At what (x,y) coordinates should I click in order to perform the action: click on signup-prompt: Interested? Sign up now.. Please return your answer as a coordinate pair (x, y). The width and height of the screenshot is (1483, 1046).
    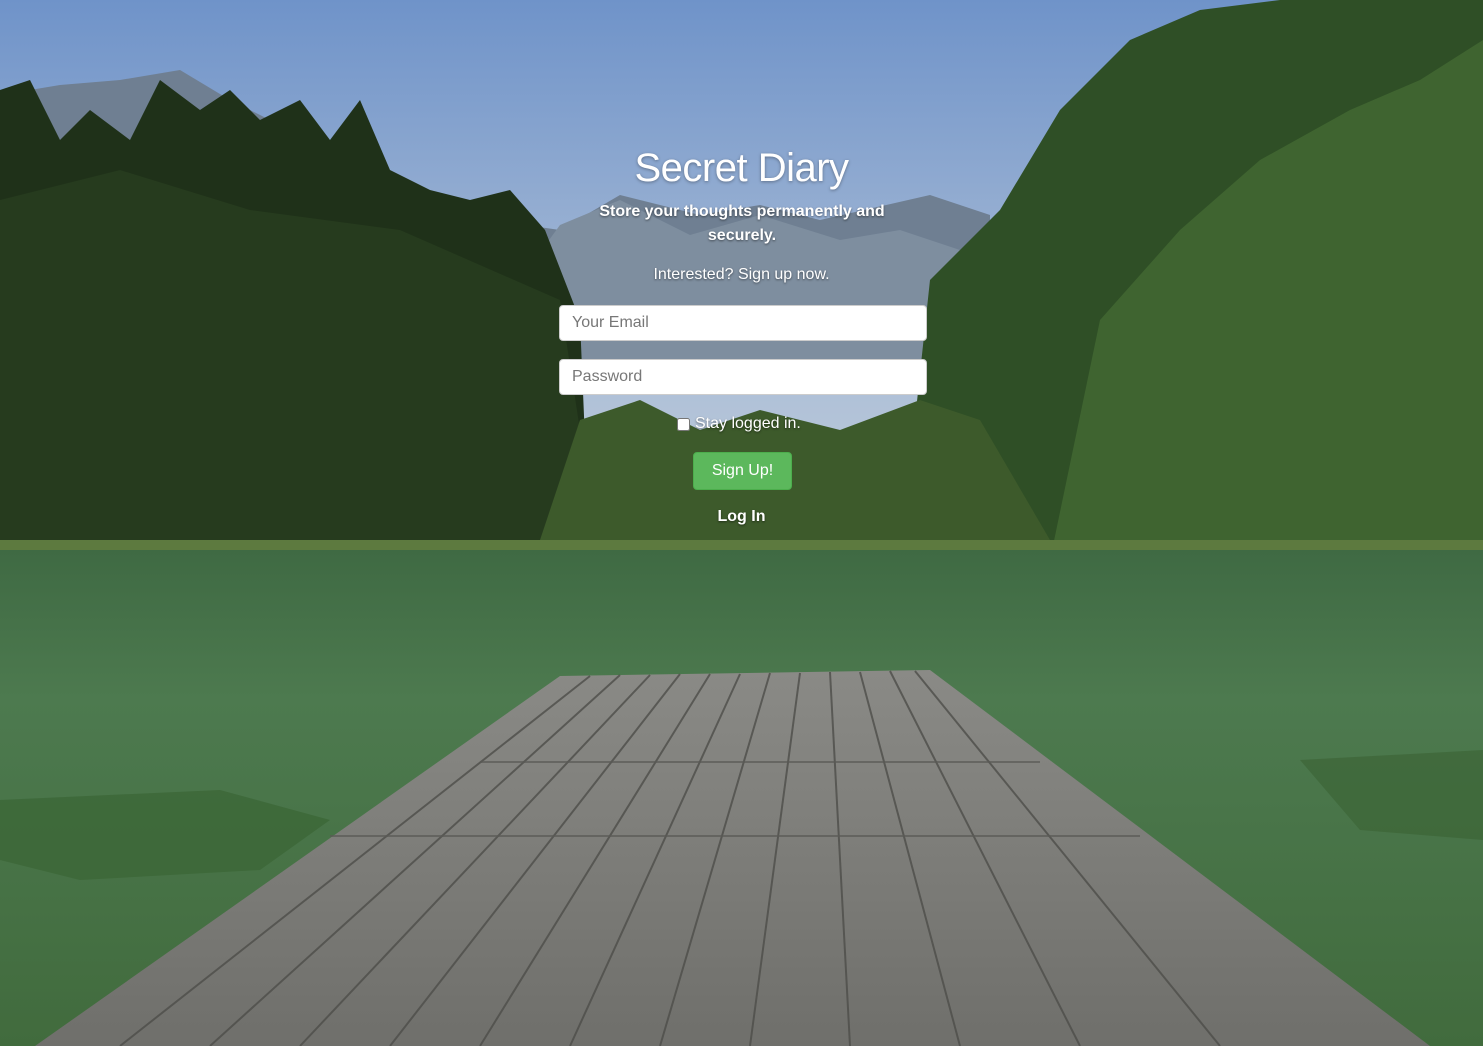
    Looking at the image, I should click on (741, 274).